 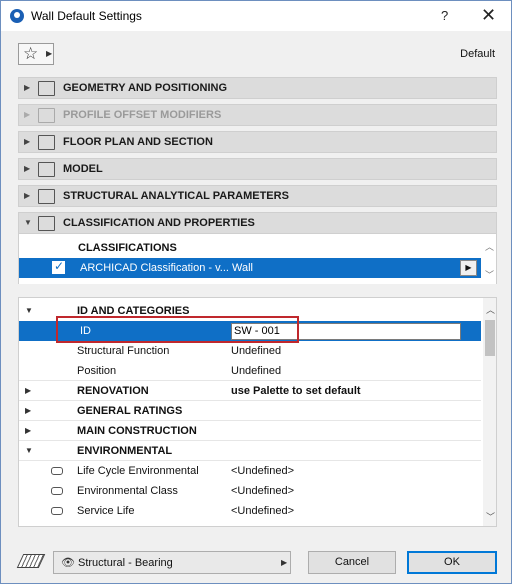 I want to click on star-icon: ☆, so click(x=31, y=53).